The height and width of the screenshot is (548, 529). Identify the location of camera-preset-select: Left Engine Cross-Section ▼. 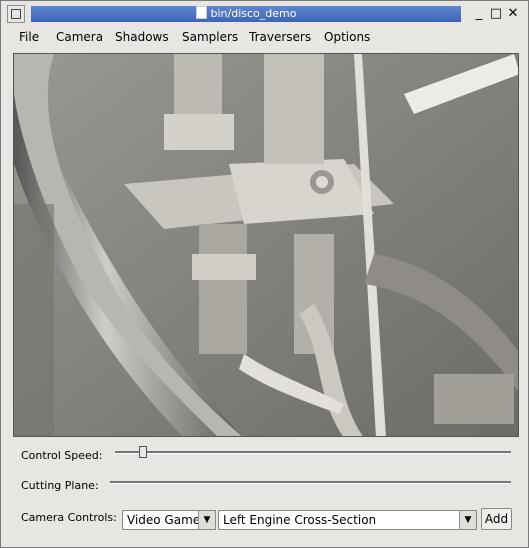
(347, 520).